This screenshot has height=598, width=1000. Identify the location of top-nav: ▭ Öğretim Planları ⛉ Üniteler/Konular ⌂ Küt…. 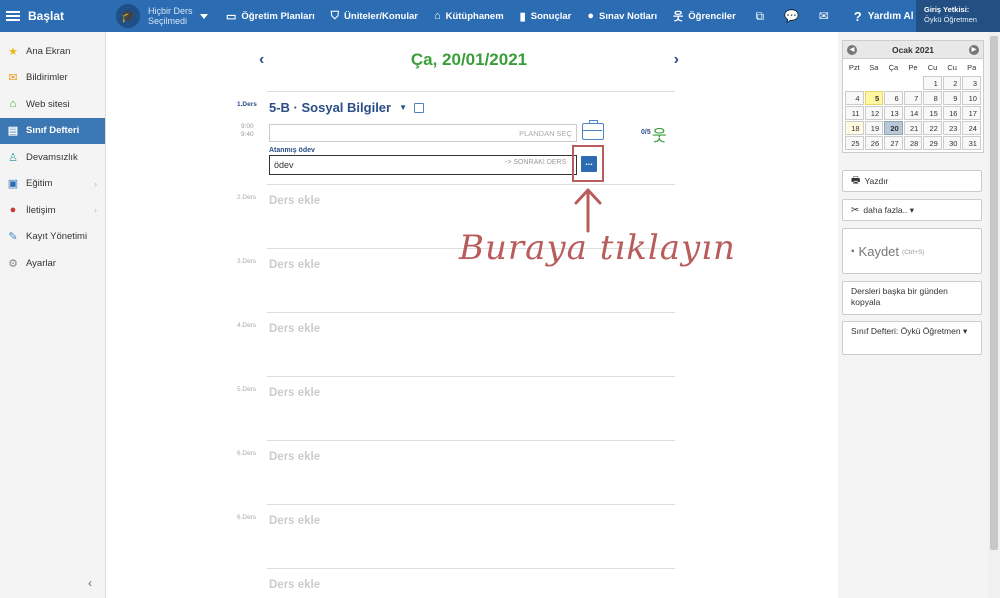
(481, 16).